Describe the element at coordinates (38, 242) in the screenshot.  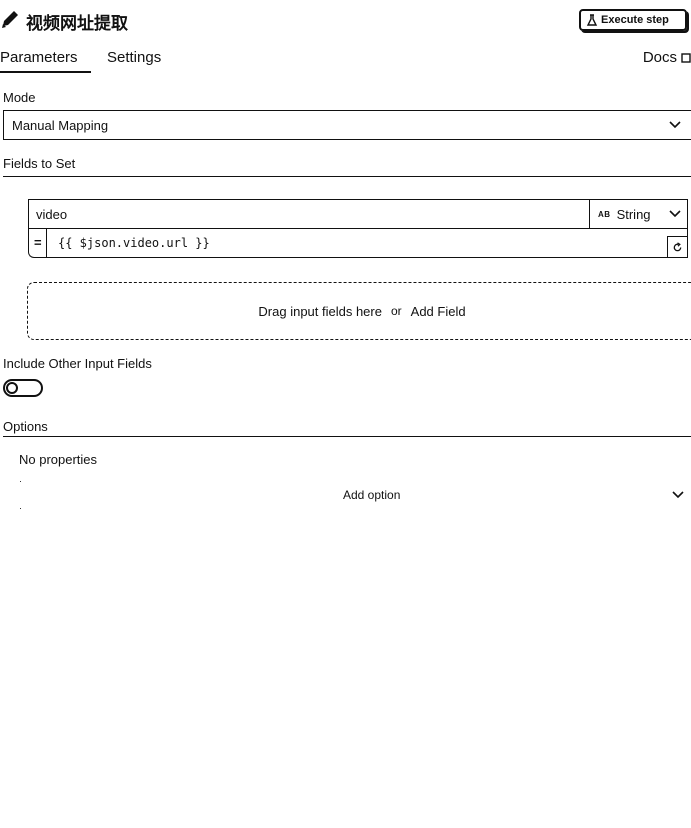
I see `equals-sign: =` at that location.